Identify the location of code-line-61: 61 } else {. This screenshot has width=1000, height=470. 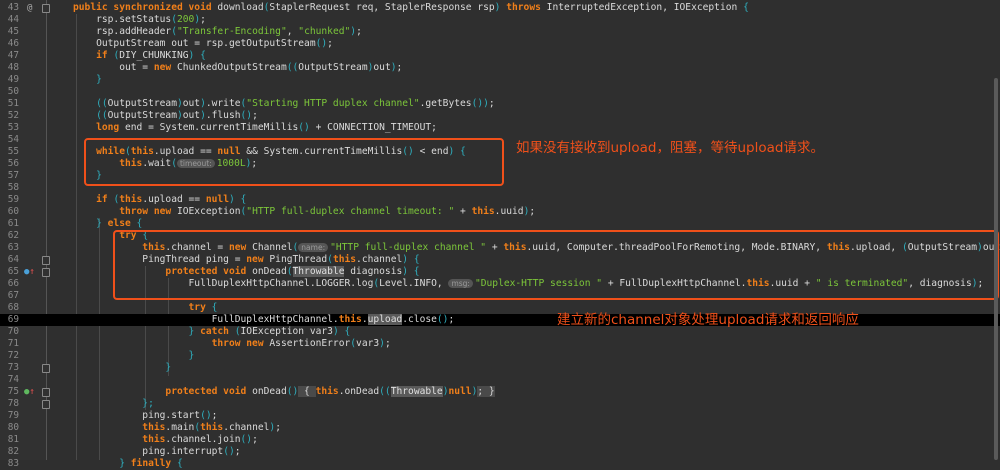
(500, 224).